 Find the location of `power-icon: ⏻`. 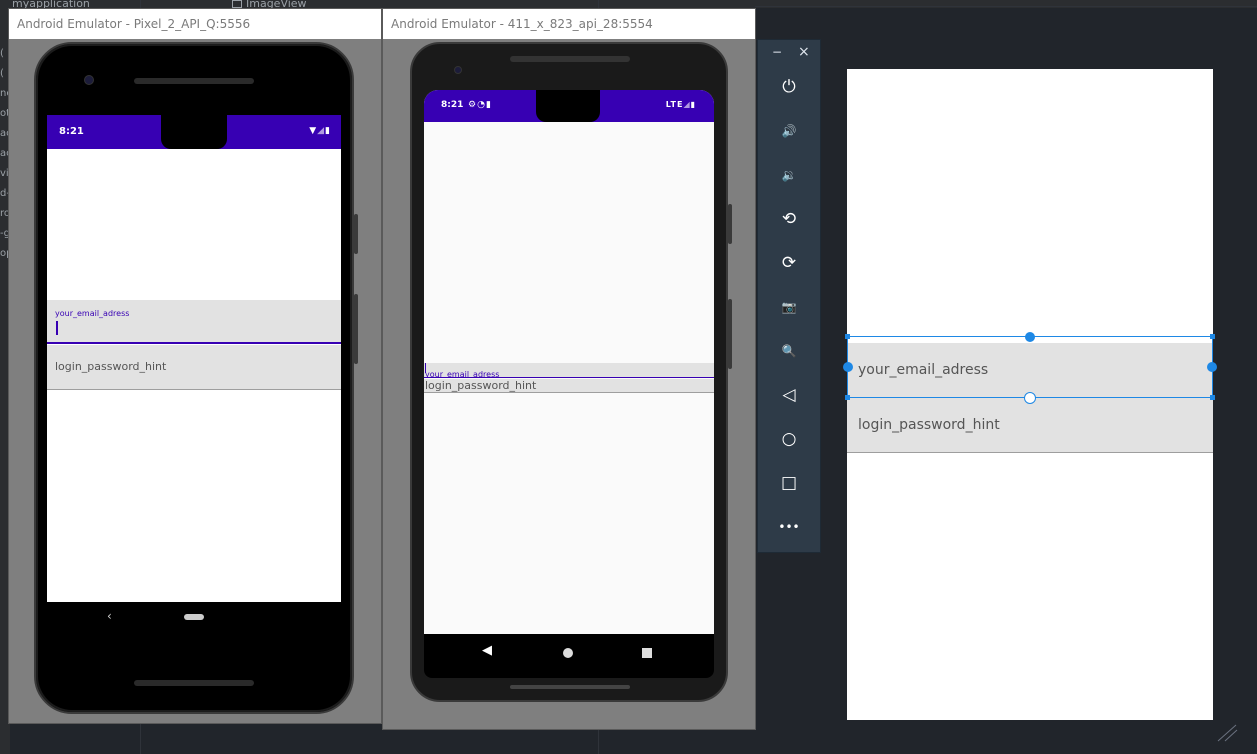

power-icon: ⏻ is located at coordinates (789, 87).